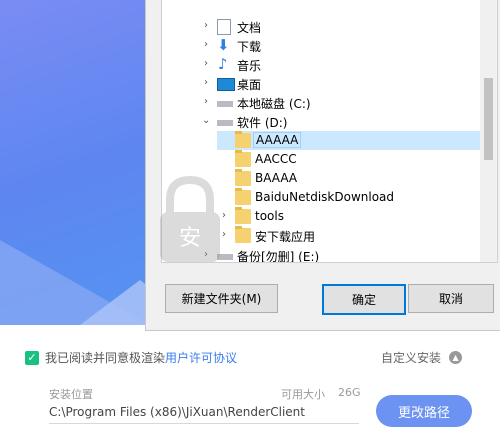  What do you see at coordinates (364, 299) in the screenshot?
I see `ok-button: 确定` at bounding box center [364, 299].